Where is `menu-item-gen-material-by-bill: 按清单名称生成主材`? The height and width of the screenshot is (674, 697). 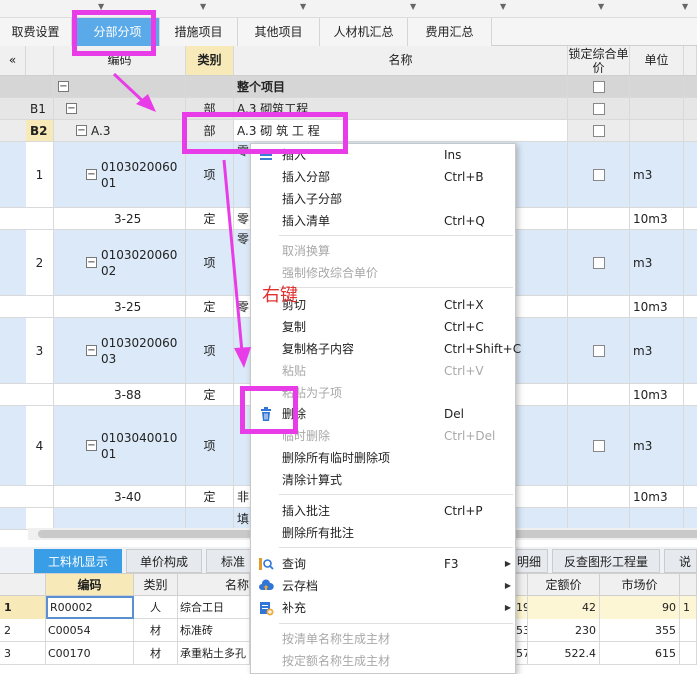
menu-item-gen-material-by-bill: 按清单名称生成主材 is located at coordinates (384, 639).